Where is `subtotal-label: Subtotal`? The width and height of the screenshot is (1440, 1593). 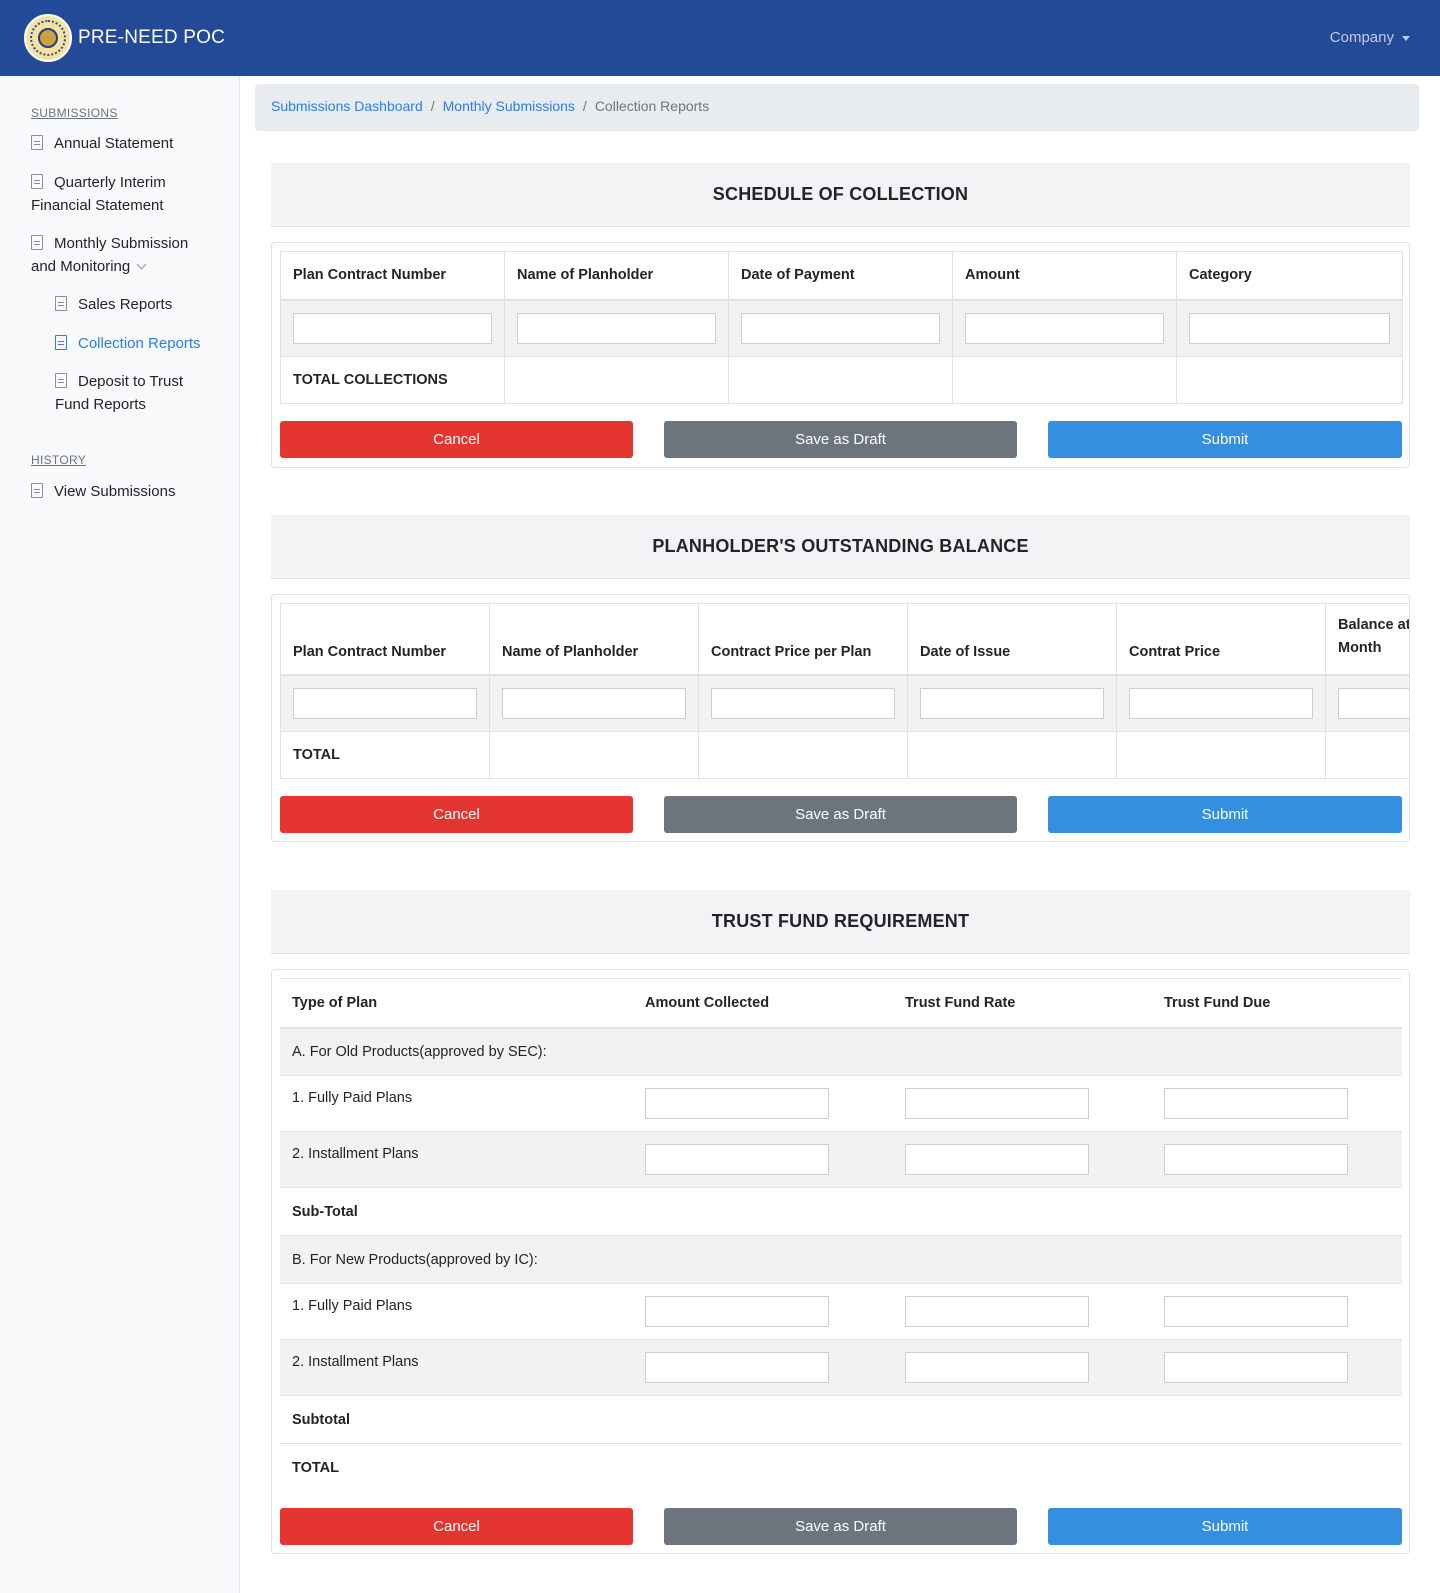
subtotal-label: Subtotal is located at coordinates (841, 1419).